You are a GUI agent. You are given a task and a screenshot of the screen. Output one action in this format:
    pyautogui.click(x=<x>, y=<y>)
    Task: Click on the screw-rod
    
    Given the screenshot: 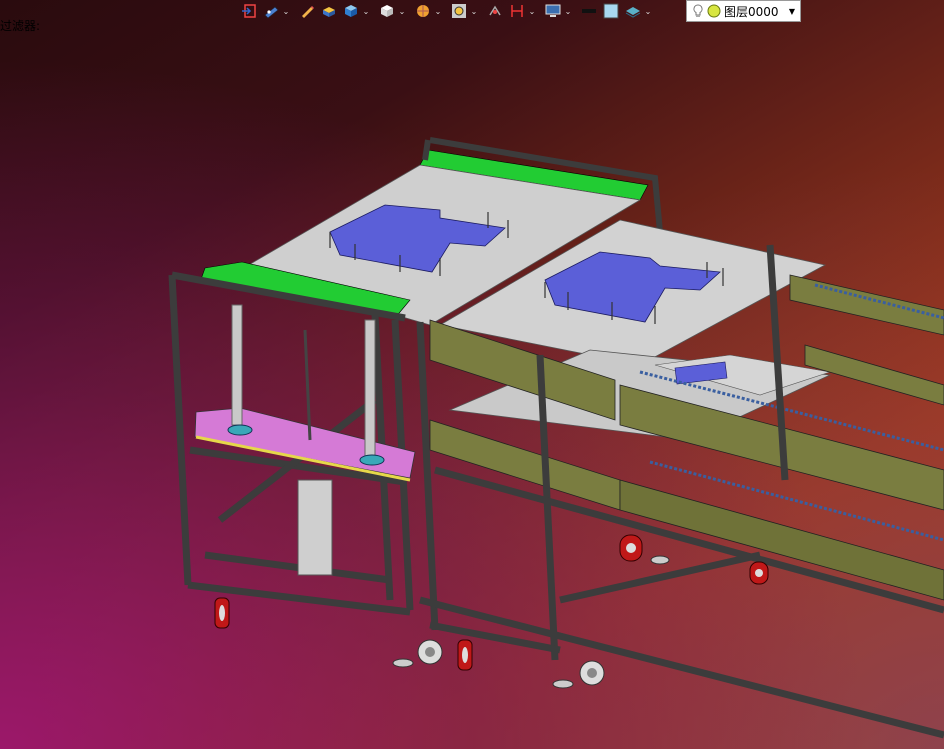 What is the action you would take?
    pyautogui.click(x=307, y=385)
    